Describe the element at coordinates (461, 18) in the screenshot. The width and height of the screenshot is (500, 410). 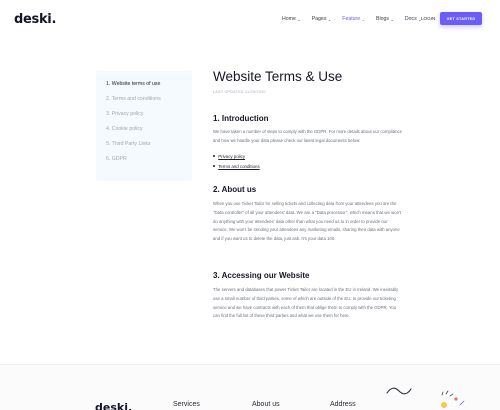
I see `get-started-button: GET STARTED` at that location.